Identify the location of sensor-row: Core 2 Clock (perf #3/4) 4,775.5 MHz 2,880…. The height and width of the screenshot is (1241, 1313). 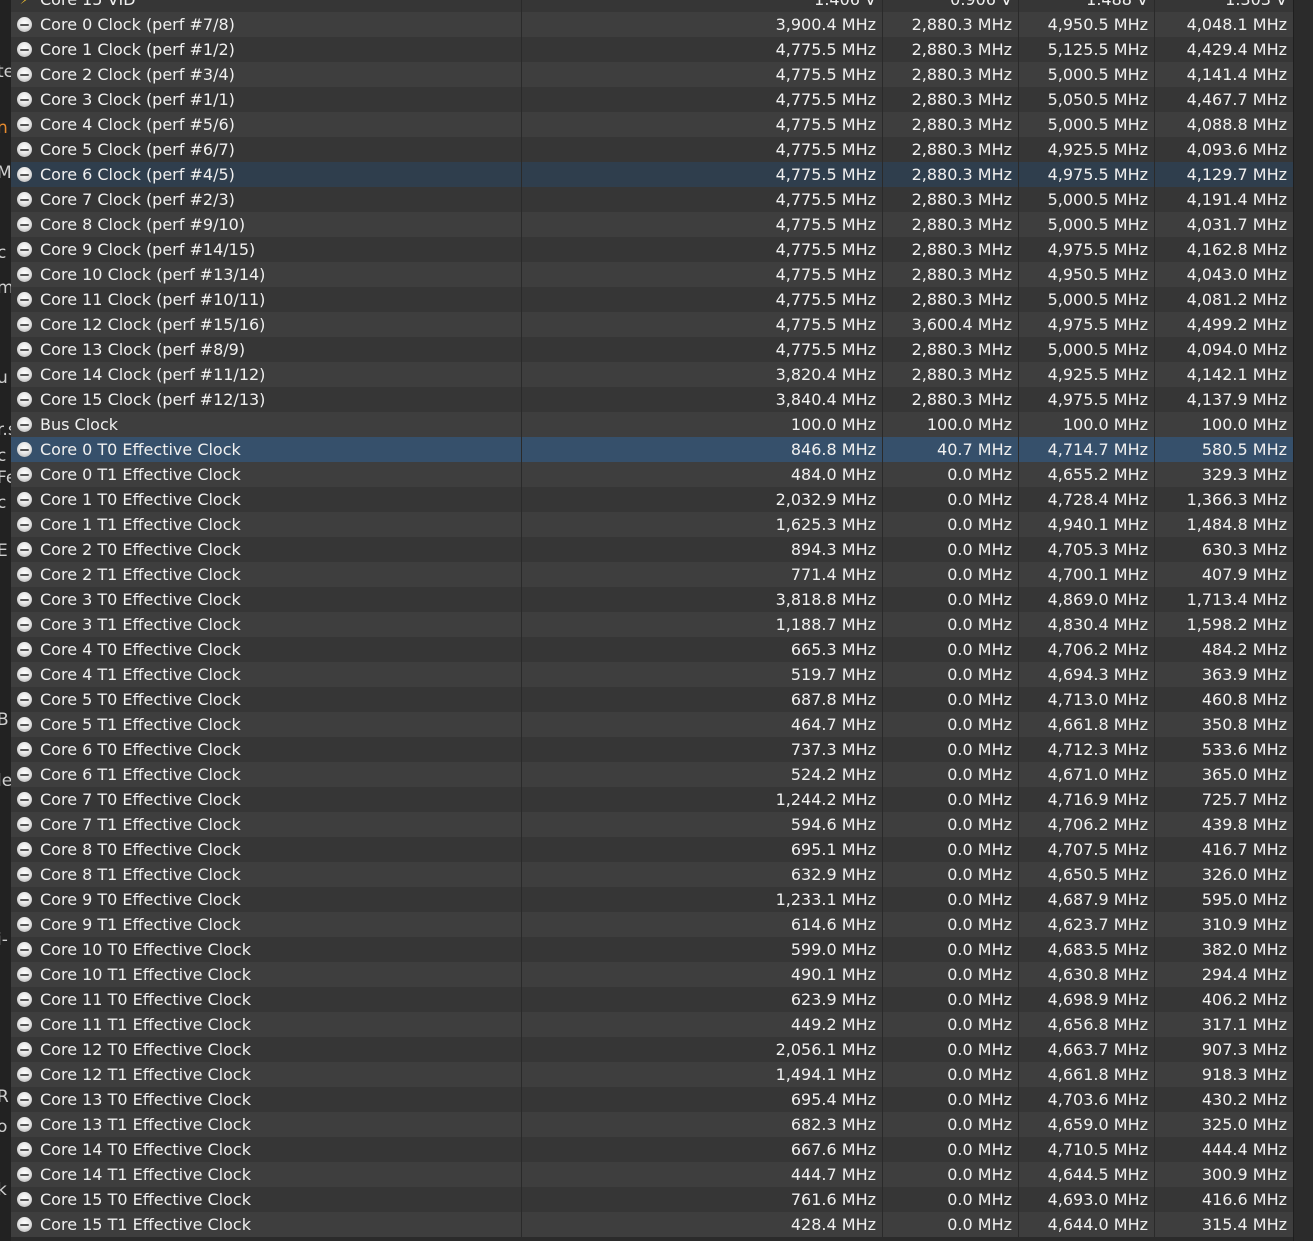
(652, 74).